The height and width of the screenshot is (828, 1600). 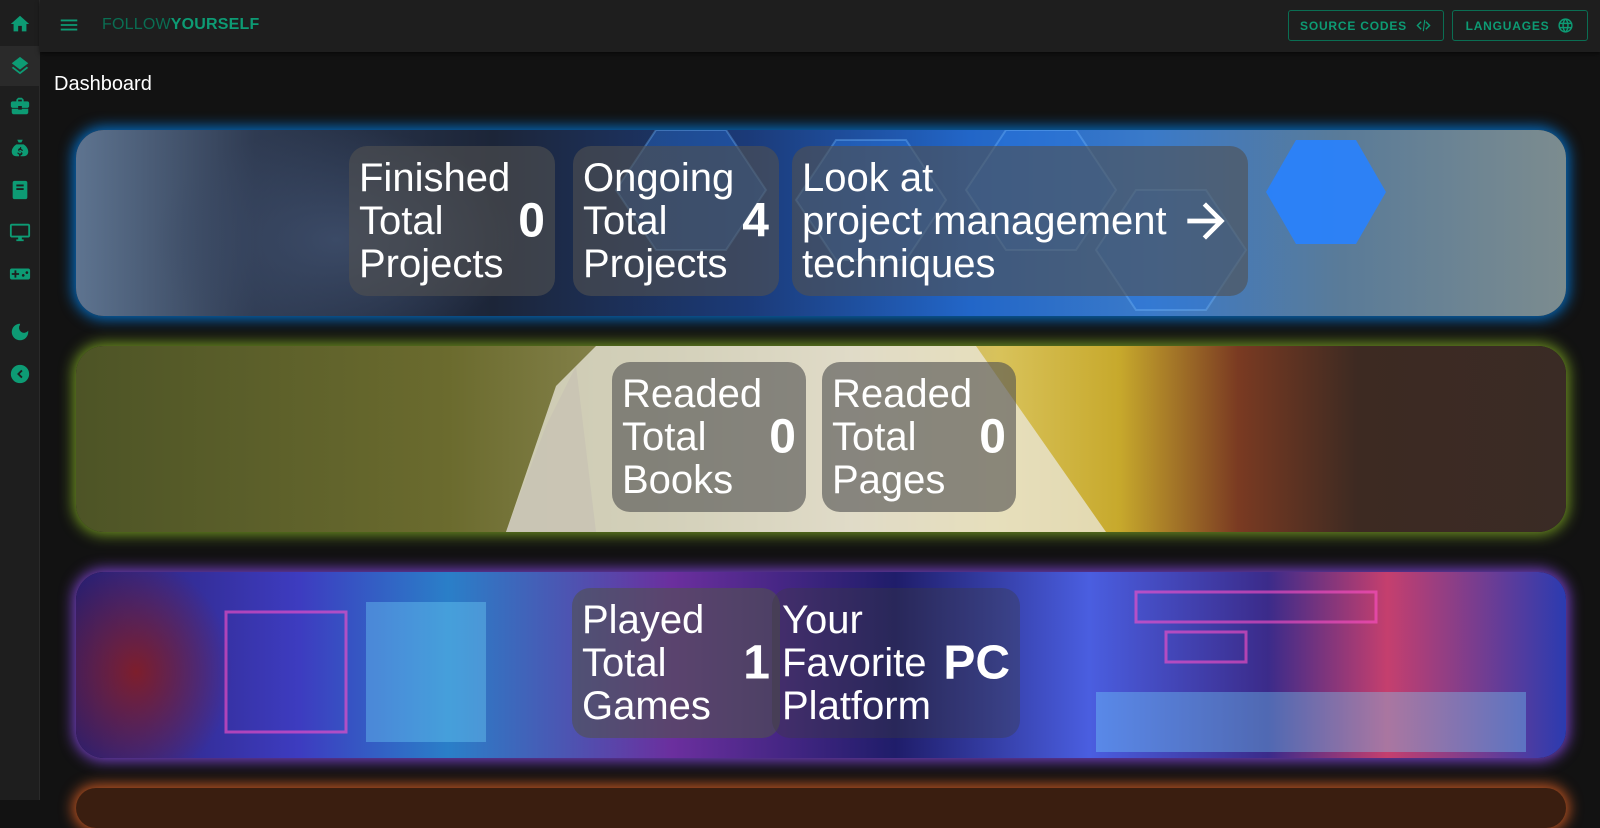 What do you see at coordinates (1507, 25) in the screenshot?
I see `languages-label: LANGUAGES` at bounding box center [1507, 25].